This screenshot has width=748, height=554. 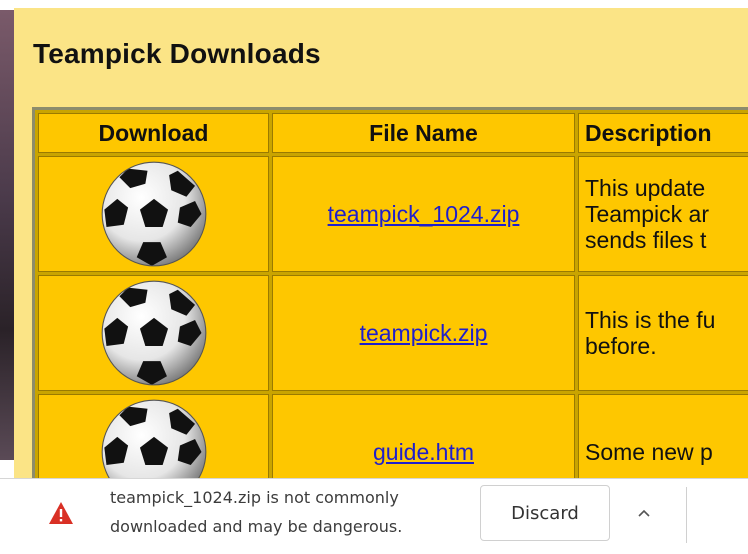 I want to click on description-line: Teampick ar, so click(x=647, y=214).